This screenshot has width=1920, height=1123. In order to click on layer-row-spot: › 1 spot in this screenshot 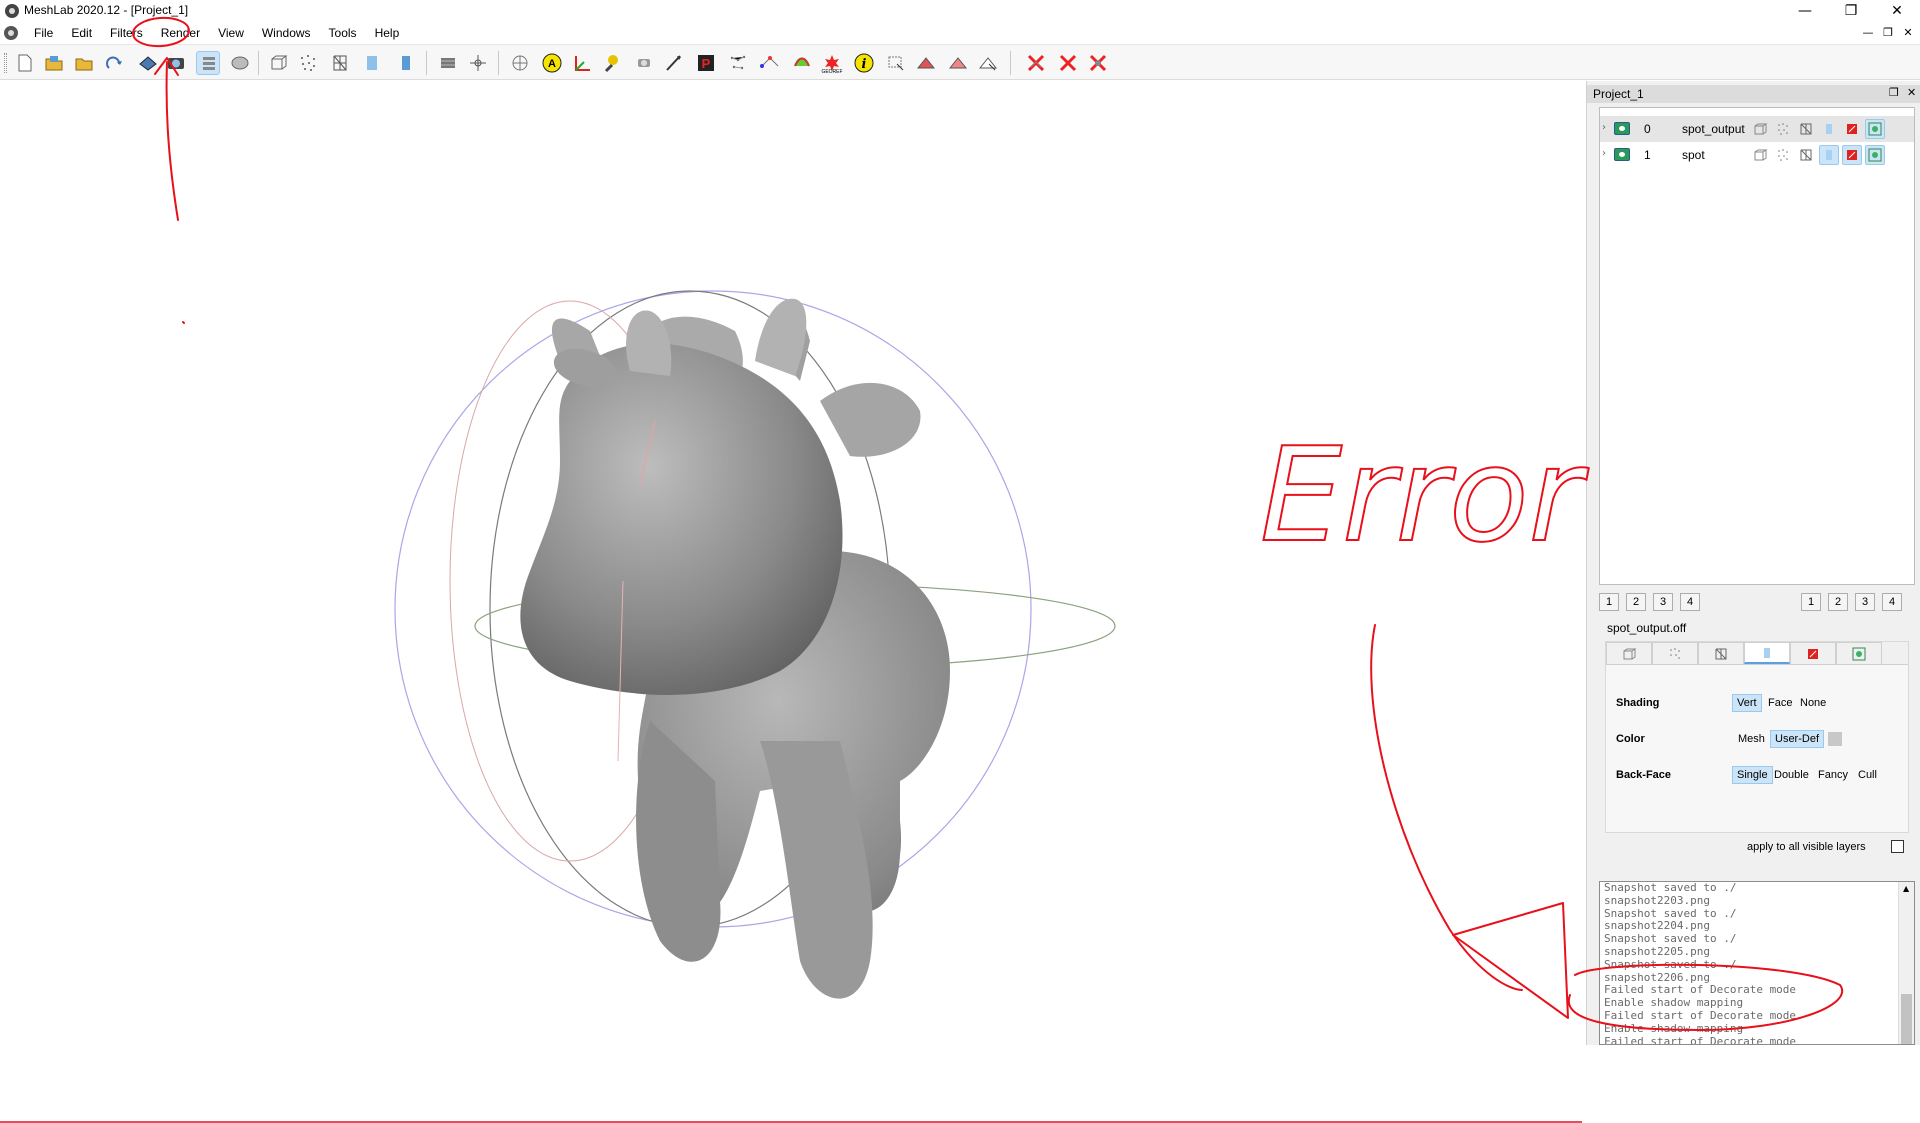, I will do `click(1757, 155)`.